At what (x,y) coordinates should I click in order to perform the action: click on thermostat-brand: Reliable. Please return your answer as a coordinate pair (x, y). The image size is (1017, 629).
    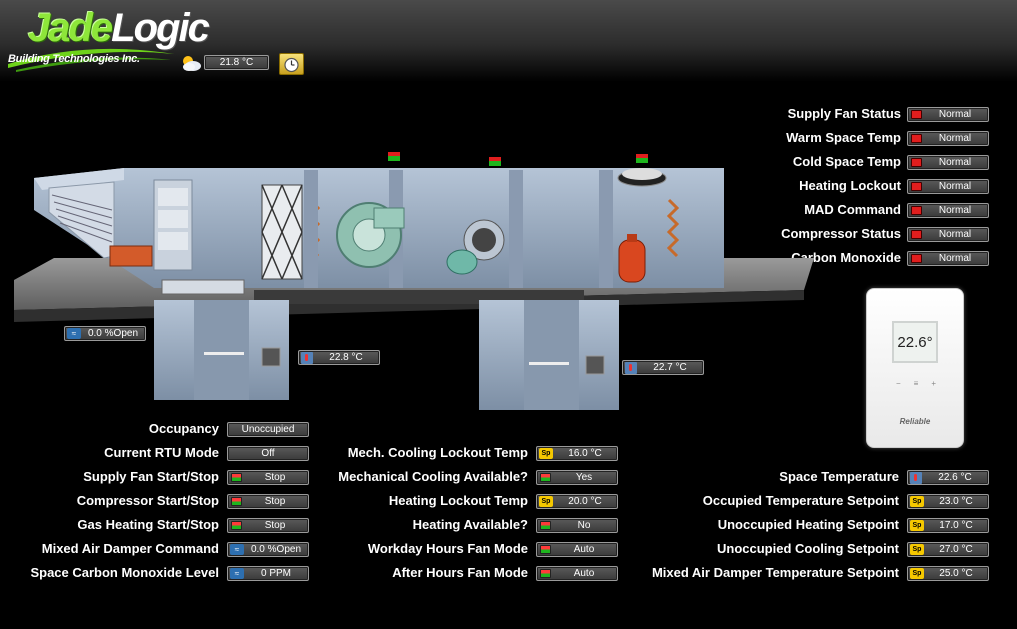
    Looking at the image, I should click on (915, 421).